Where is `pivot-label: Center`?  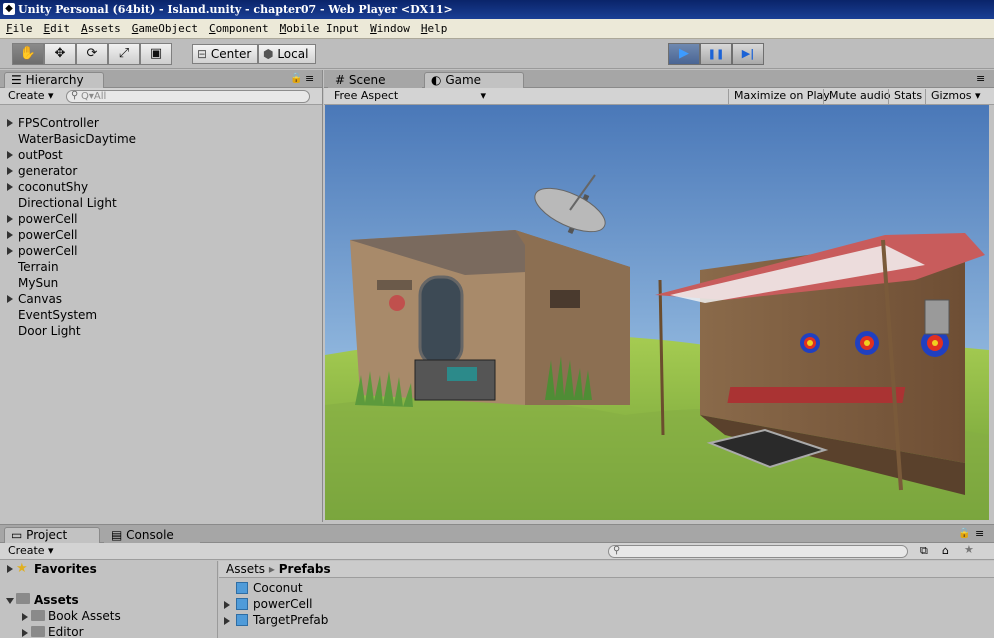 pivot-label: Center is located at coordinates (231, 54).